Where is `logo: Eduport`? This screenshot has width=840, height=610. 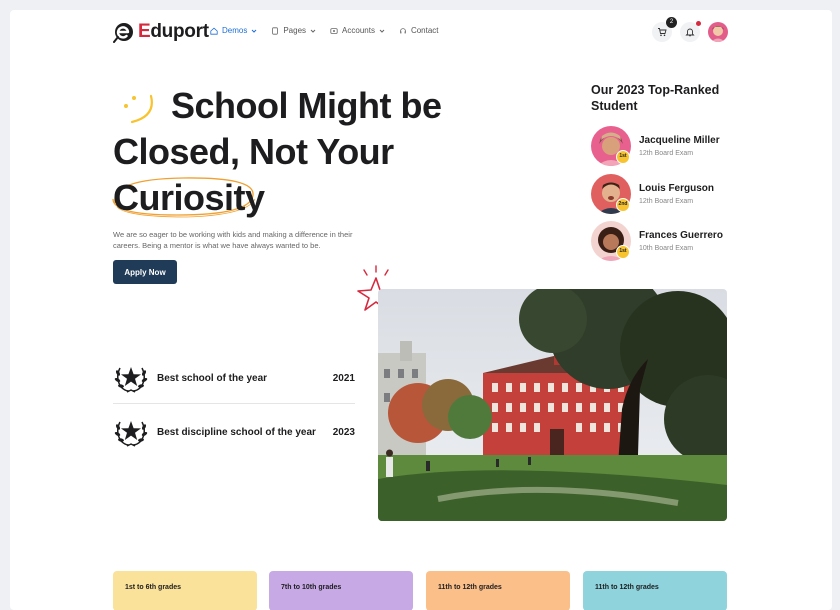
logo: Eduport is located at coordinates (161, 32).